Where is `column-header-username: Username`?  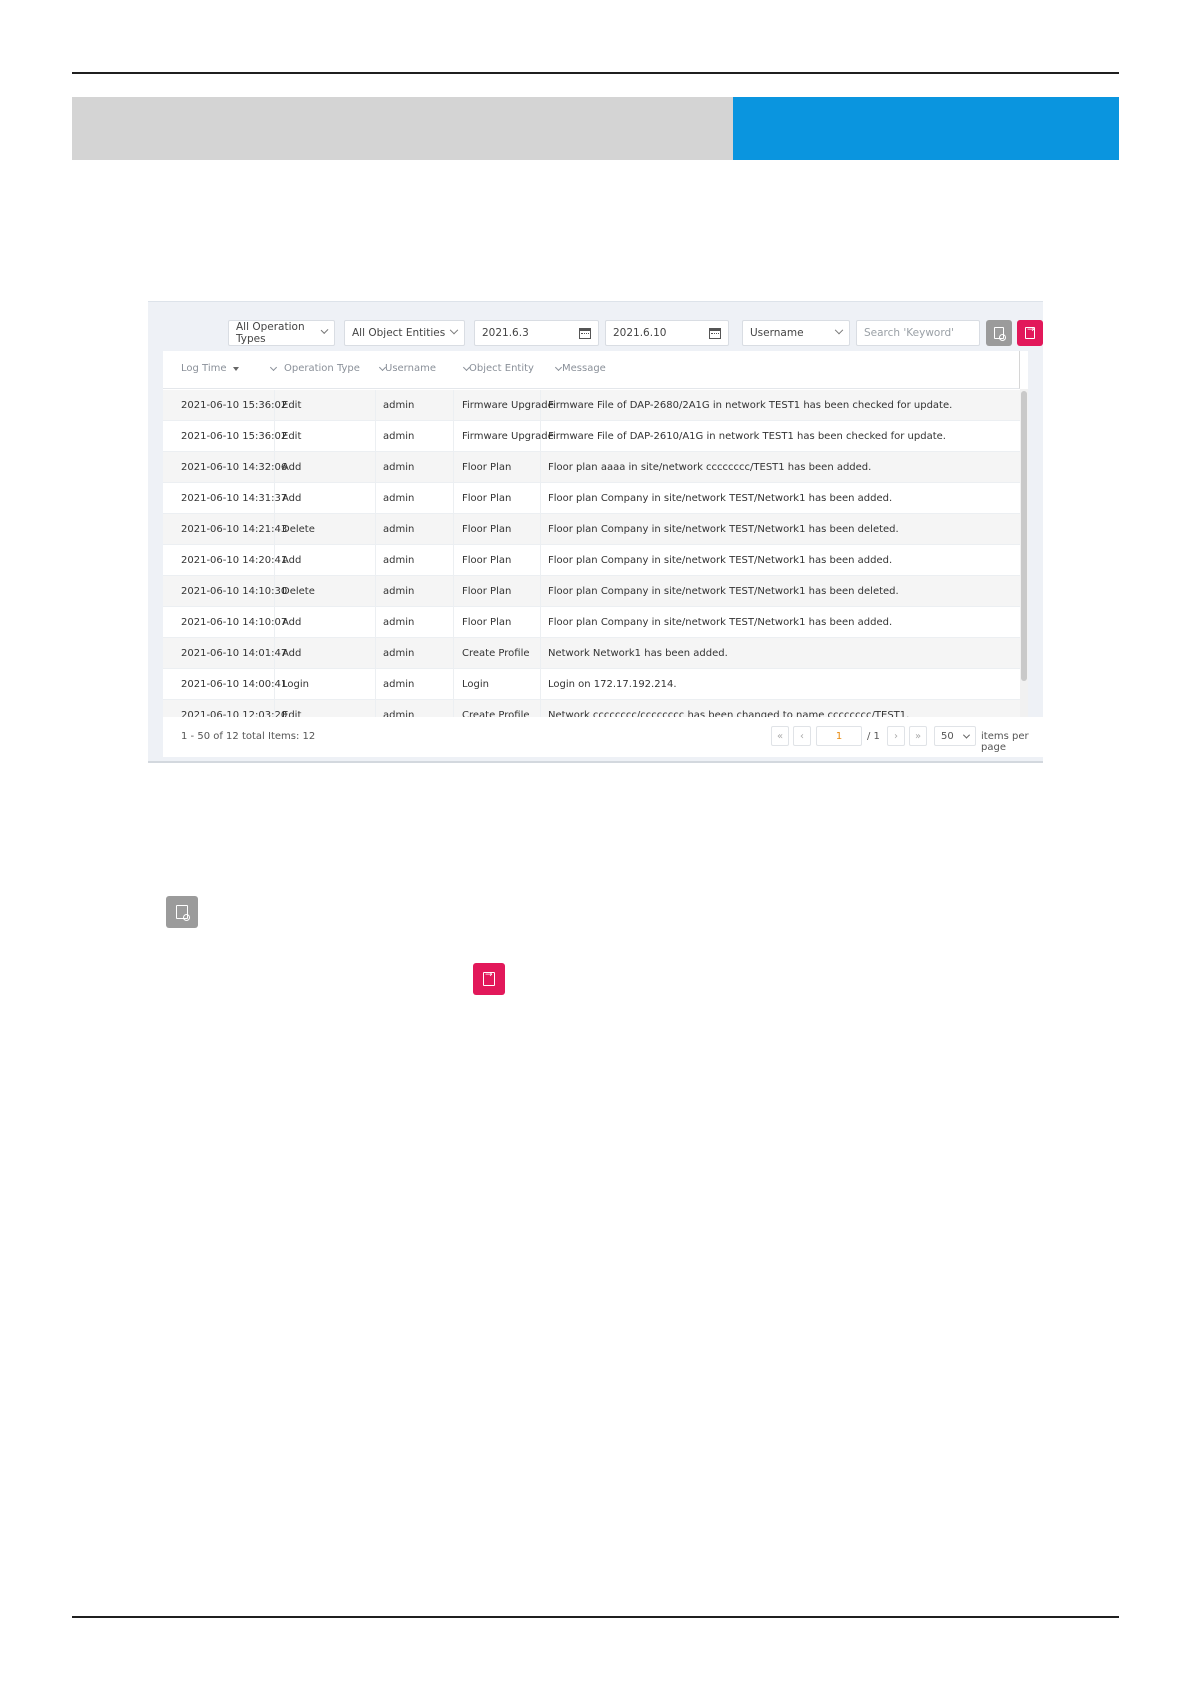 column-header-username: Username is located at coordinates (410, 368).